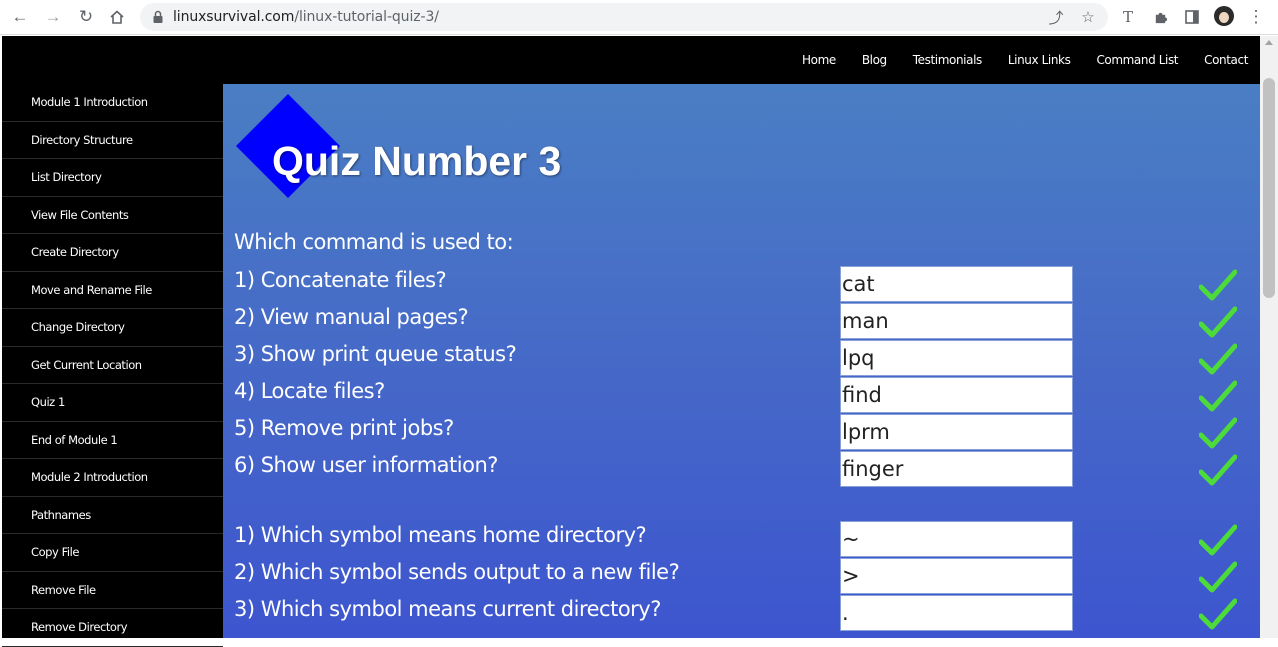 This screenshot has width=1278, height=647. Describe the element at coordinates (1256, 17) in the screenshot. I see `kebab-menu-icon: ⋮` at that location.